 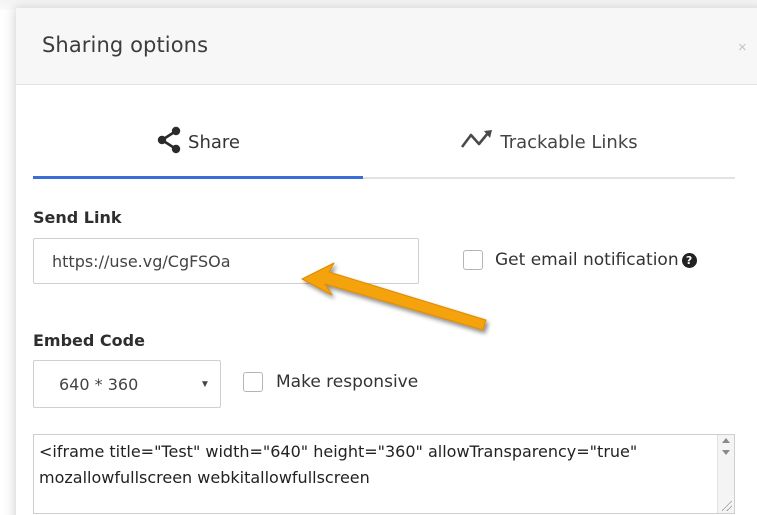 I want to click on tab-trackable-links-label: Trackable Links, so click(x=569, y=142).